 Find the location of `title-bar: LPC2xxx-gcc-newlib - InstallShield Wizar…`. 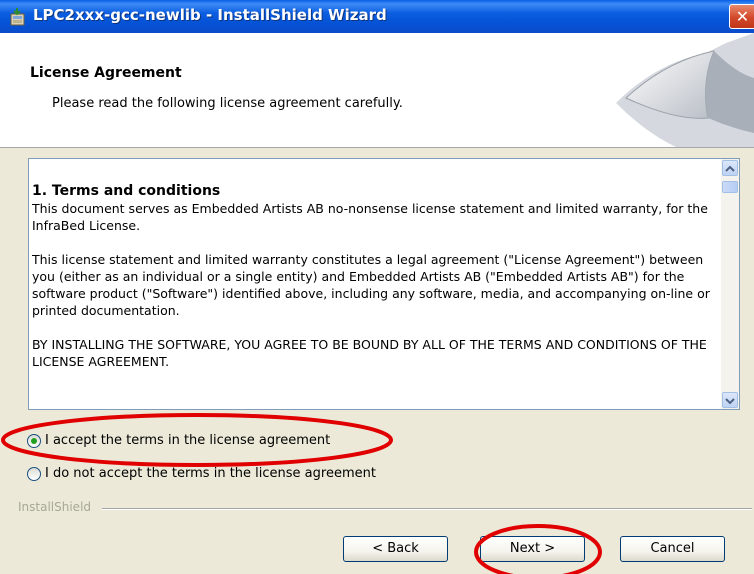

title-bar: LPC2xxx-gcc-newlib - InstallShield Wizar… is located at coordinates (377, 16).